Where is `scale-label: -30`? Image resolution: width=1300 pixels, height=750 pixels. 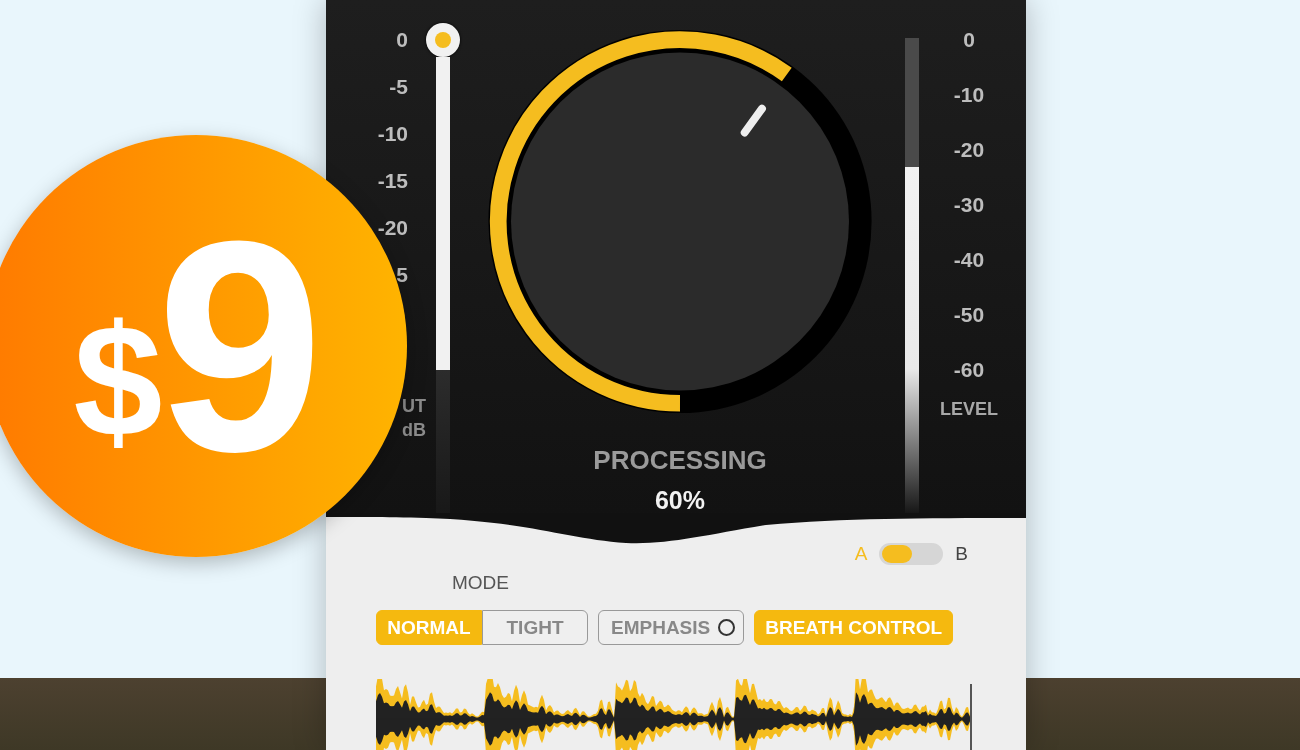
scale-label: -30 is located at coordinates (969, 205).